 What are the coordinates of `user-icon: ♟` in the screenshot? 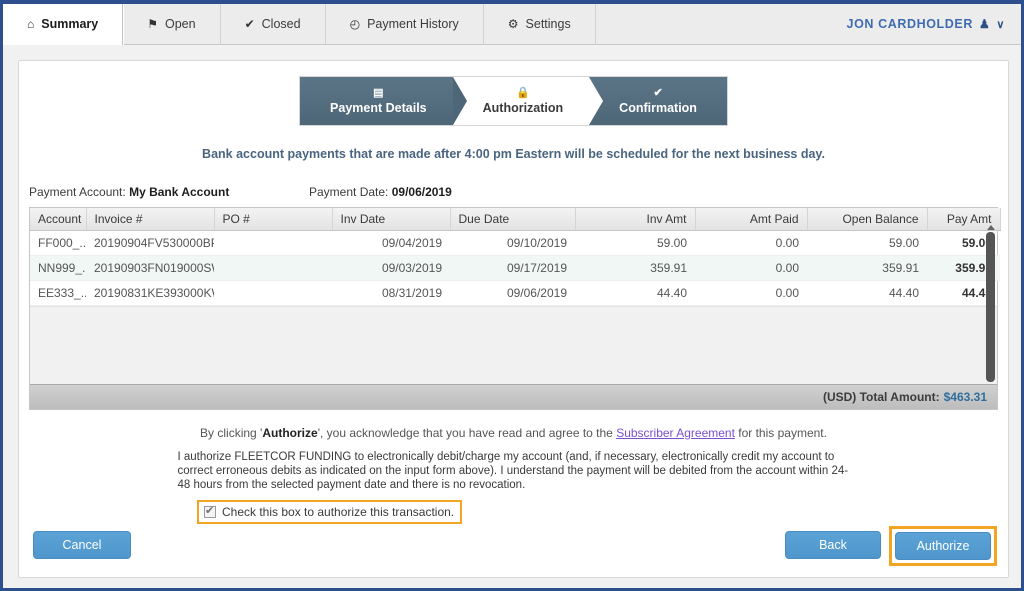 It's located at (984, 24).